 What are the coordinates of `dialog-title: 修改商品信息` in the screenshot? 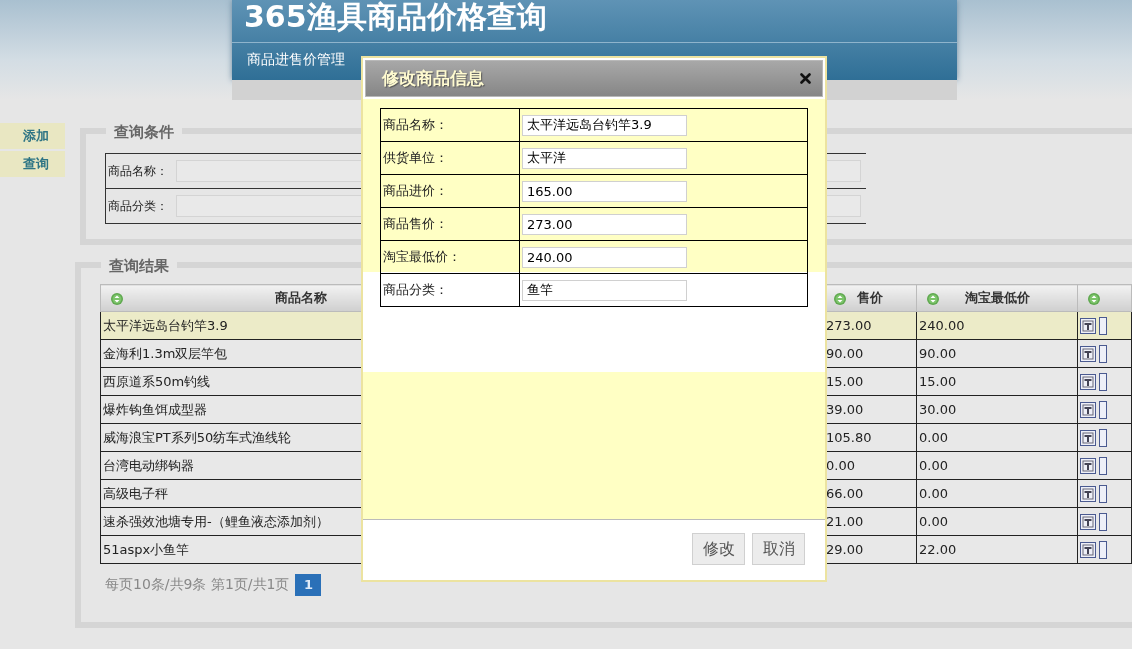 It's located at (433, 78).